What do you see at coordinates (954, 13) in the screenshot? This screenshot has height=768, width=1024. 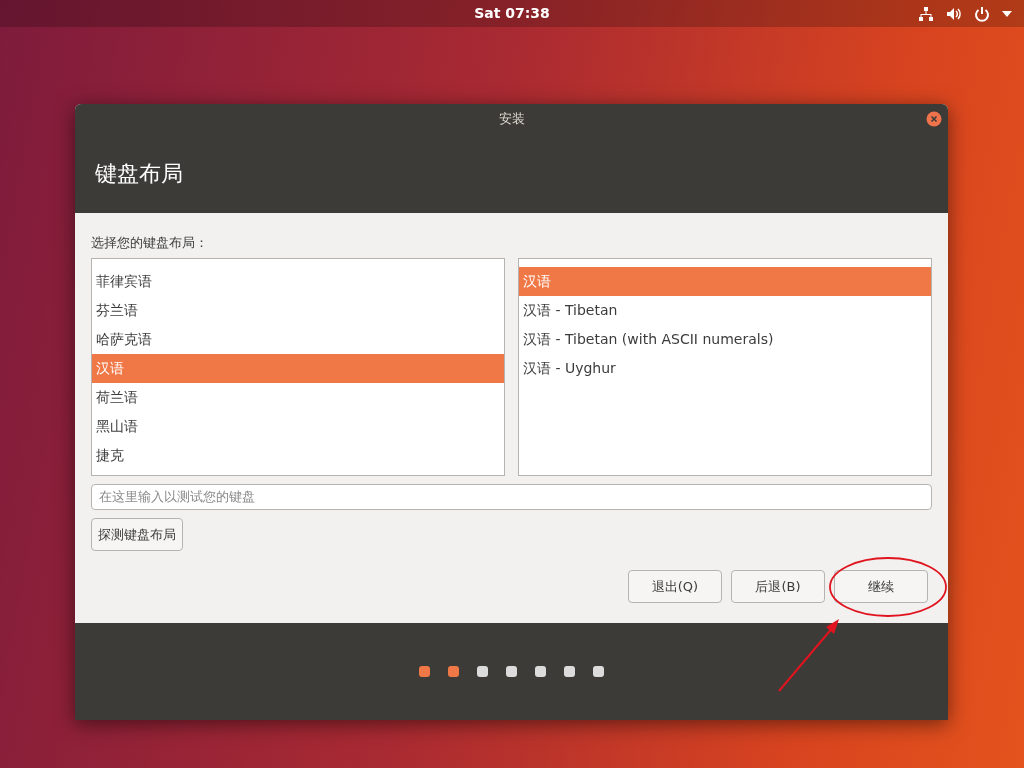 I see `volume-icon` at bounding box center [954, 13].